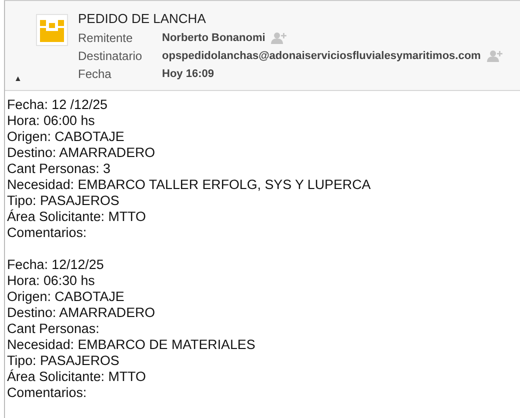  What do you see at coordinates (111, 56) in the screenshot?
I see `field-label: Destinatario` at bounding box center [111, 56].